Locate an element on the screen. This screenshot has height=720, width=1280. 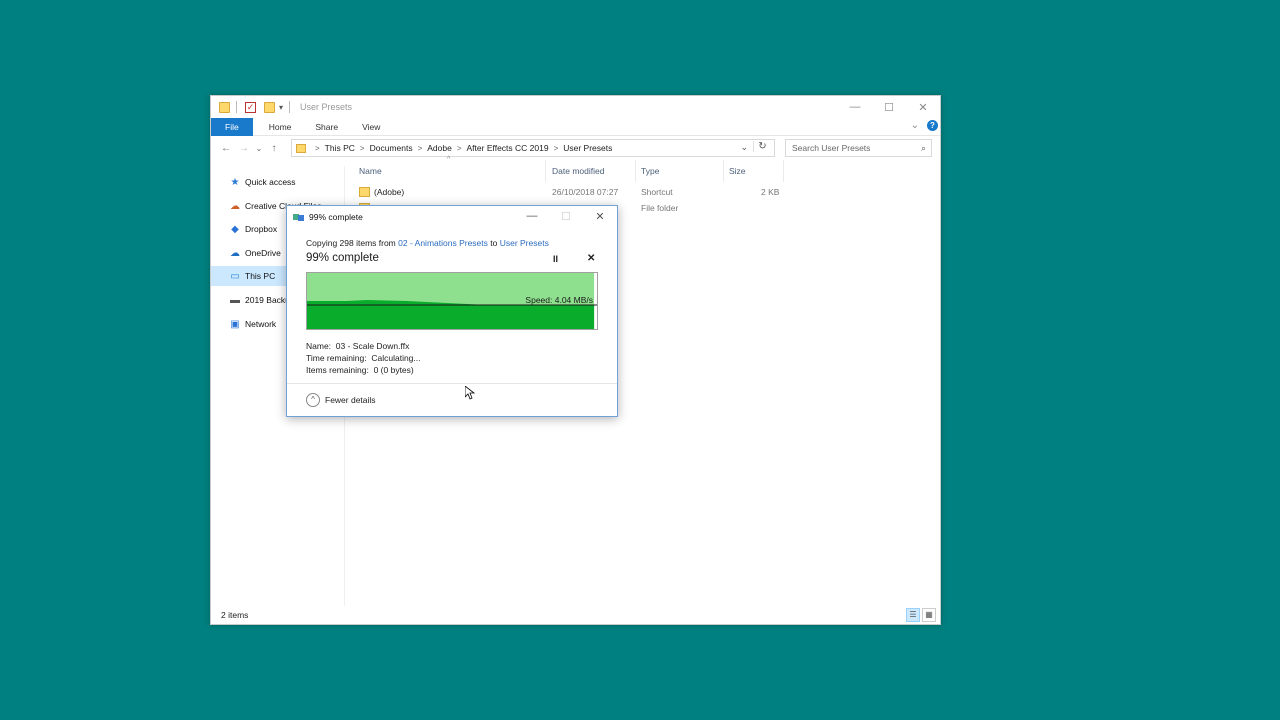
window-title: User Presets is located at coordinates (326, 107).